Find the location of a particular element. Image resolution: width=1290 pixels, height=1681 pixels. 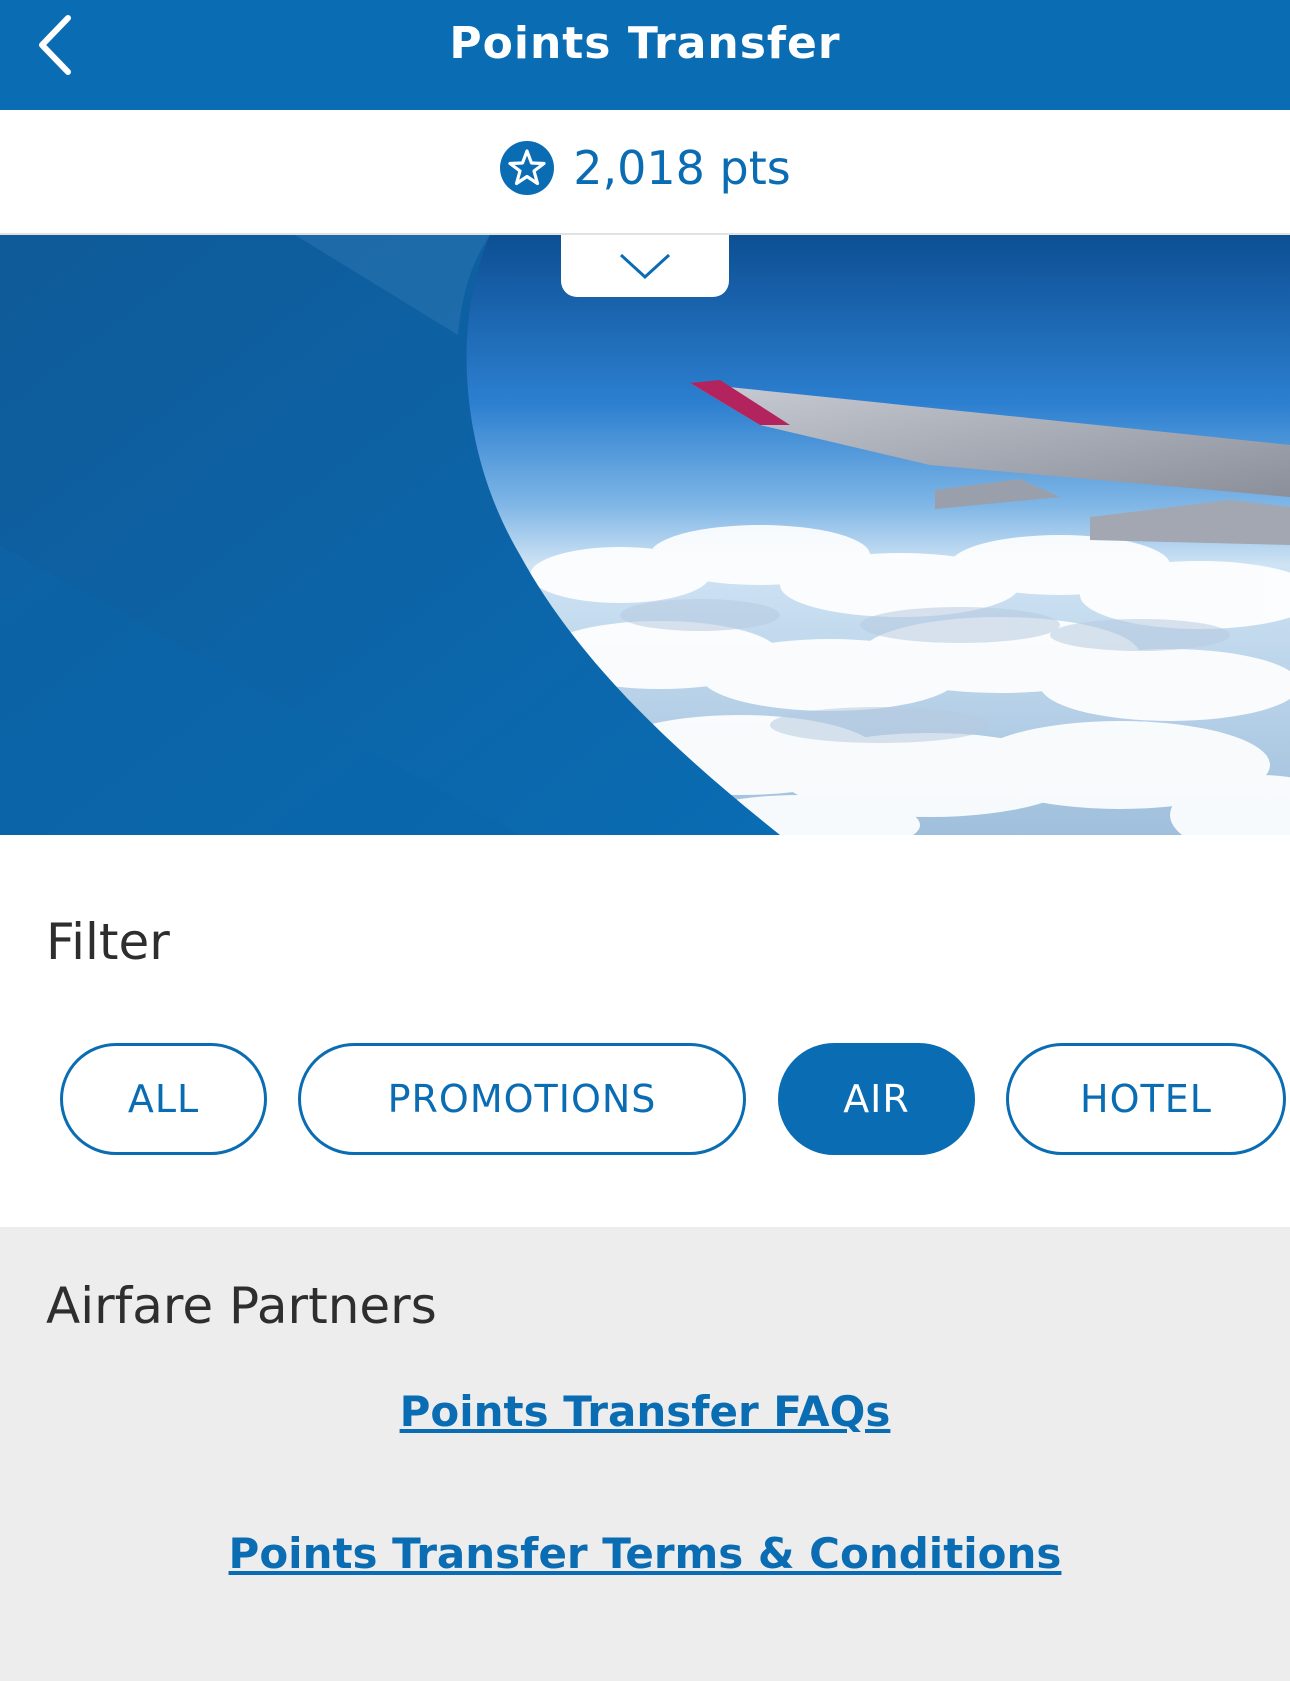

filter-all-button: ALL is located at coordinates (163, 1099).